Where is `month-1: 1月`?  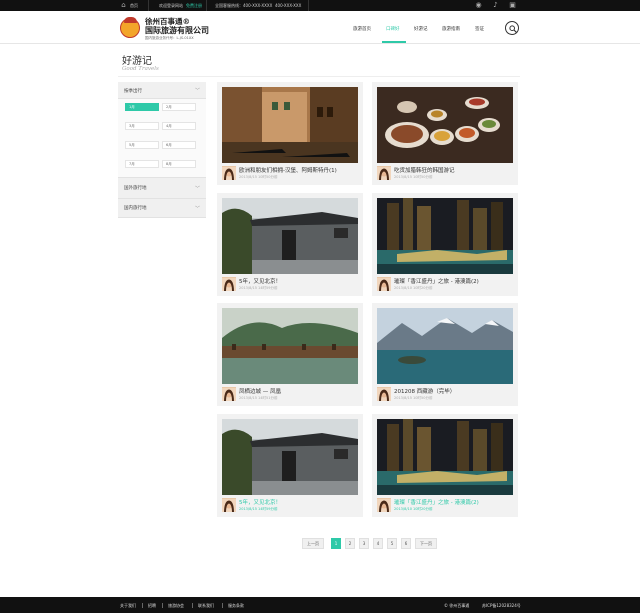 month-1: 1月 is located at coordinates (142, 107).